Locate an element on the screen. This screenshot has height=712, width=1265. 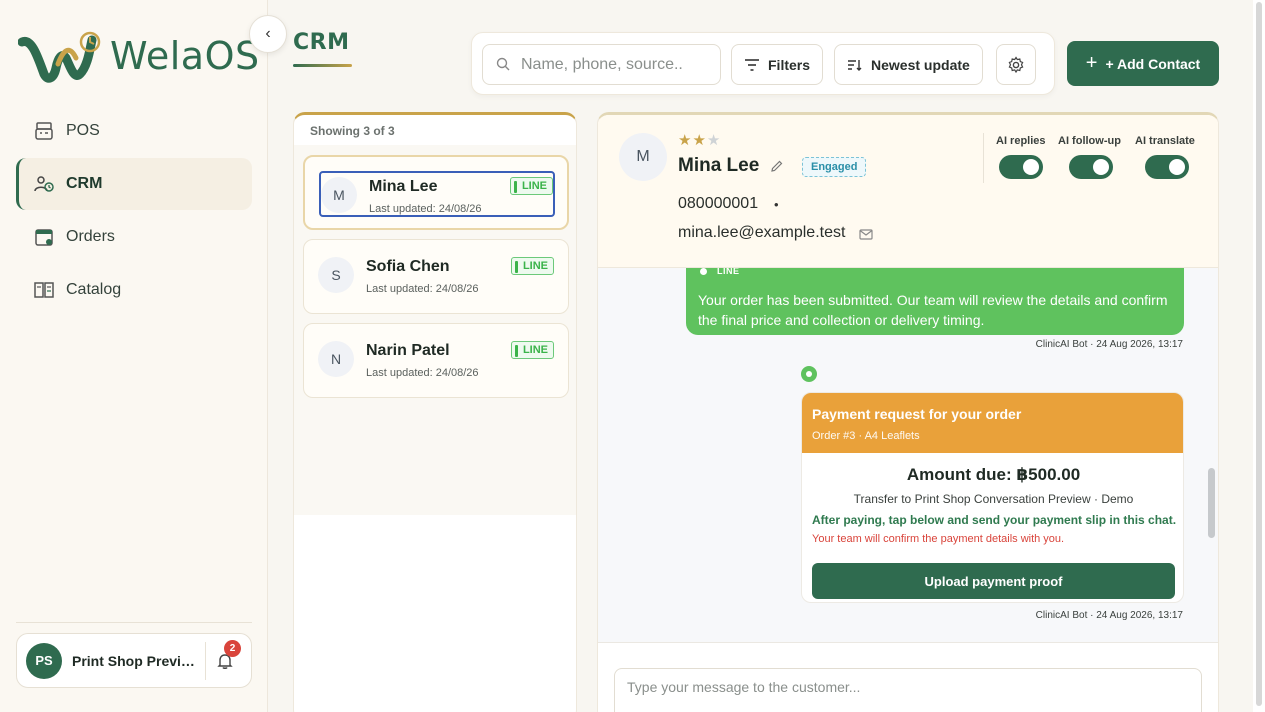
search-box is located at coordinates (601, 64).